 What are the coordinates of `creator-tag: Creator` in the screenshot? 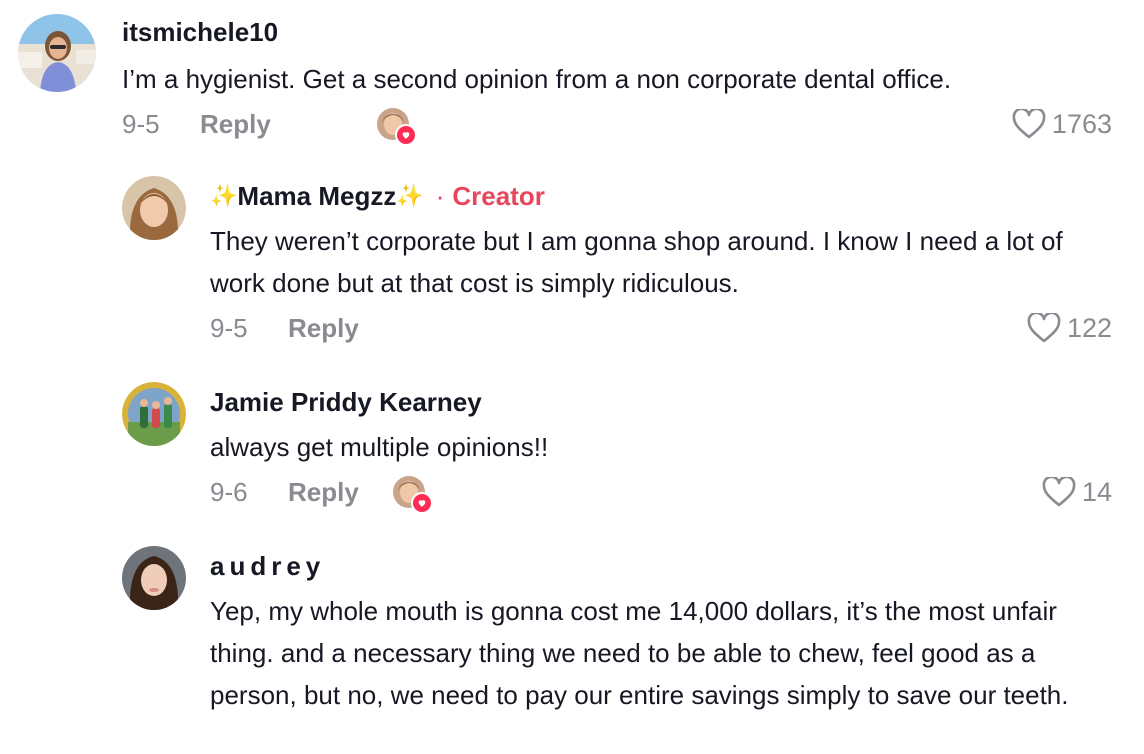 It's located at (498, 196).